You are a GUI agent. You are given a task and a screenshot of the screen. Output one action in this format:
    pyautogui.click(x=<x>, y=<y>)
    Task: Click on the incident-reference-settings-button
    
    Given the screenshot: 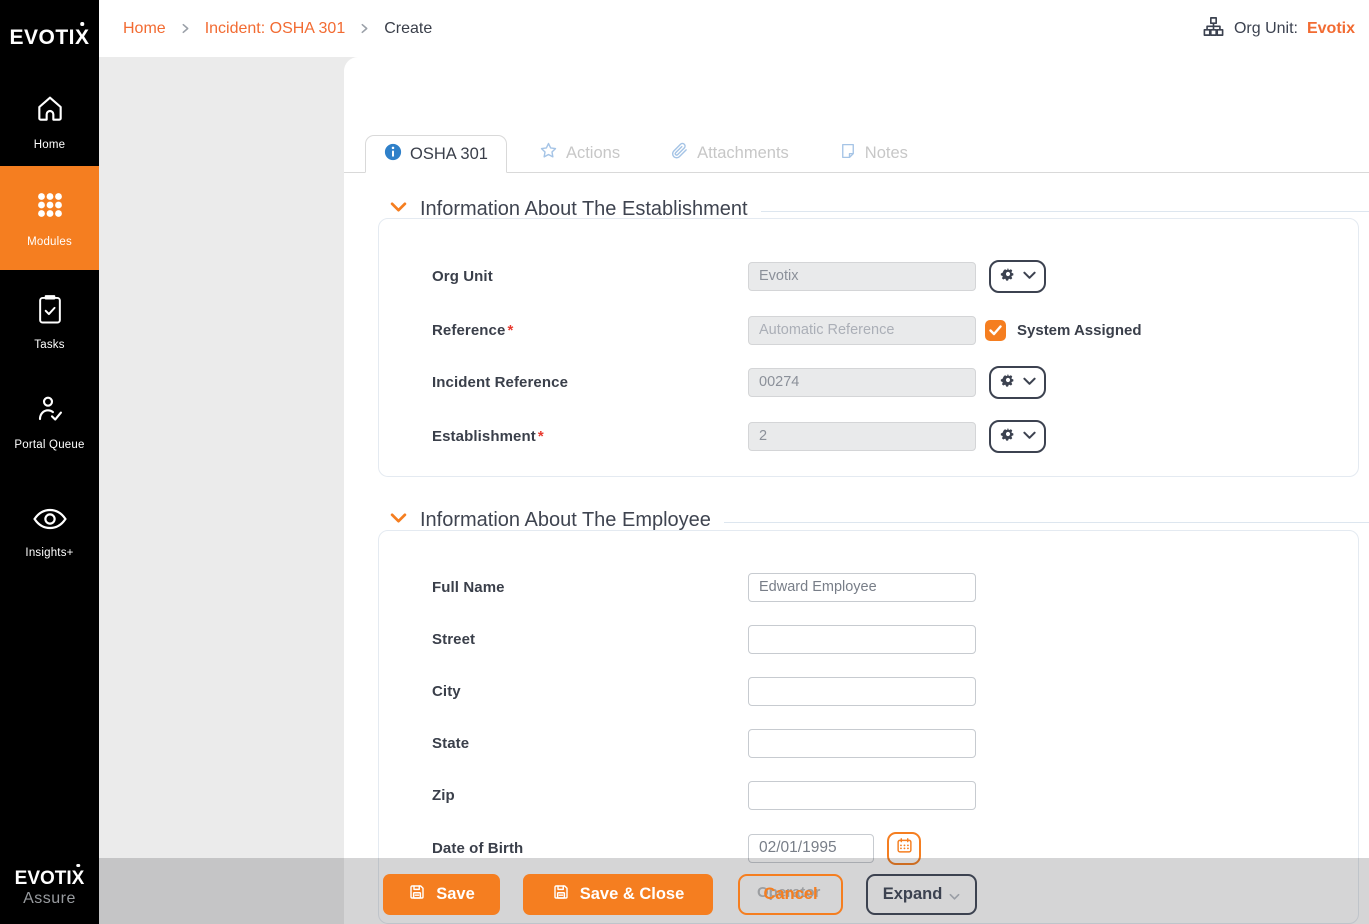 What is the action you would take?
    pyautogui.click(x=1017, y=382)
    